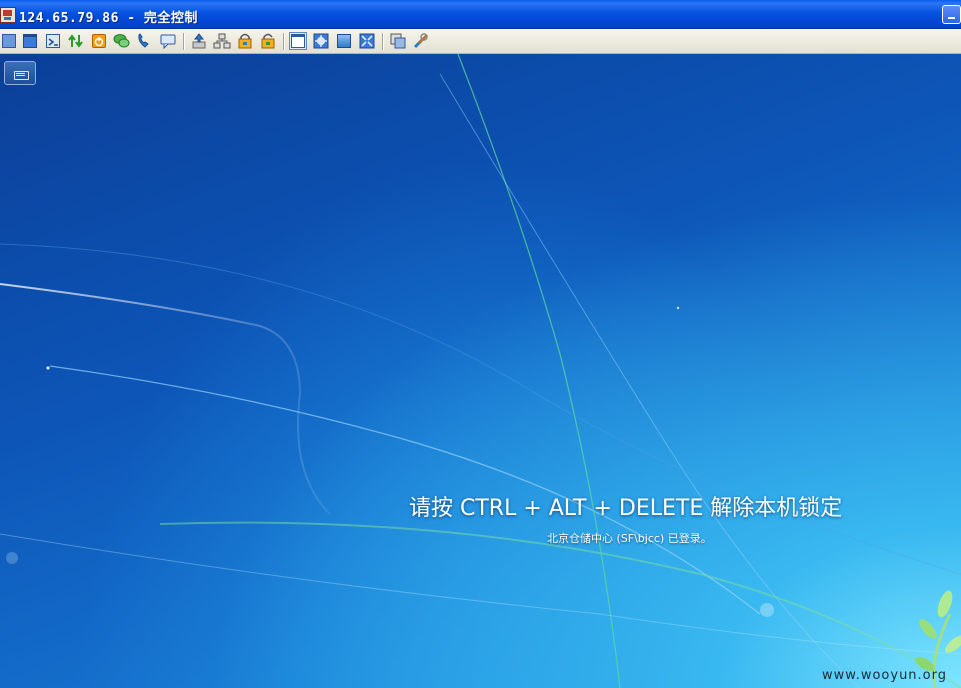 This screenshot has height=688, width=961. I want to click on logon-user-info: 北京仓储中心 (SF\bjcc) 已登录。, so click(629, 538).